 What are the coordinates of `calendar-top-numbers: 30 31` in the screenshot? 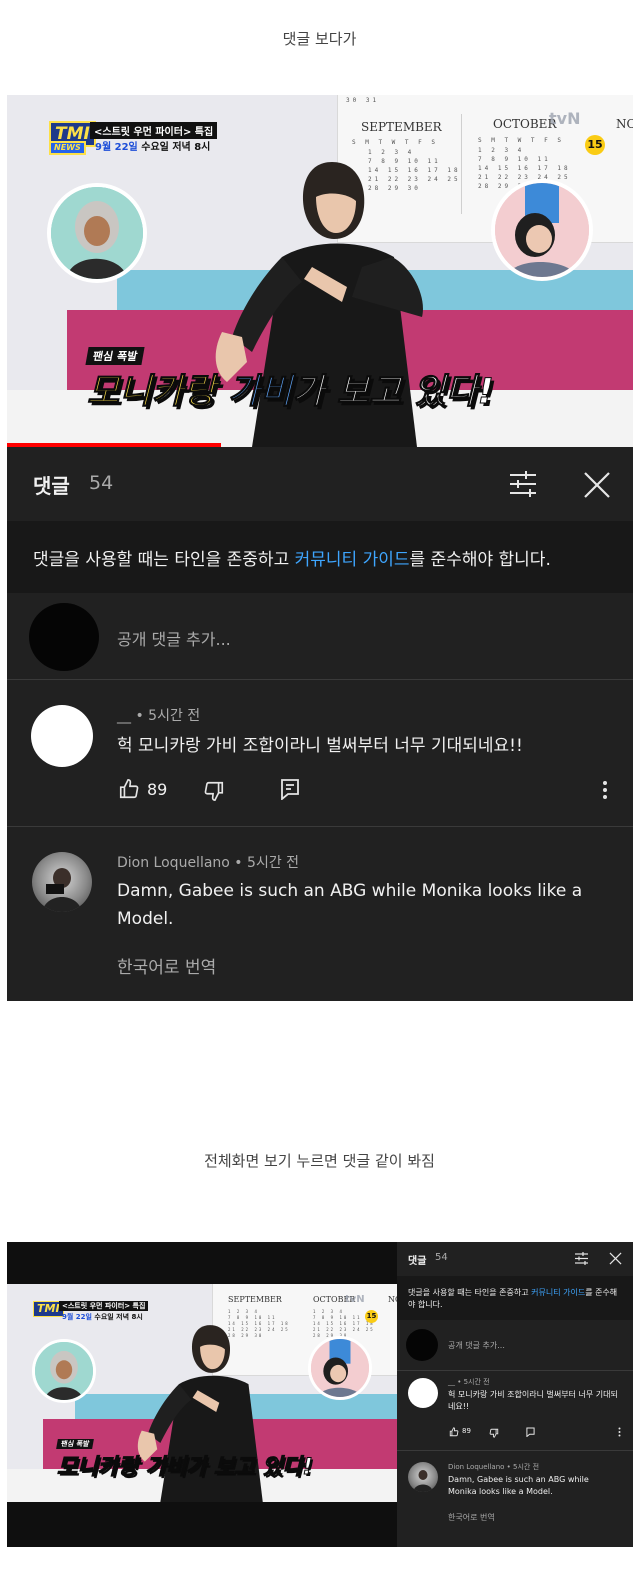 It's located at (363, 100).